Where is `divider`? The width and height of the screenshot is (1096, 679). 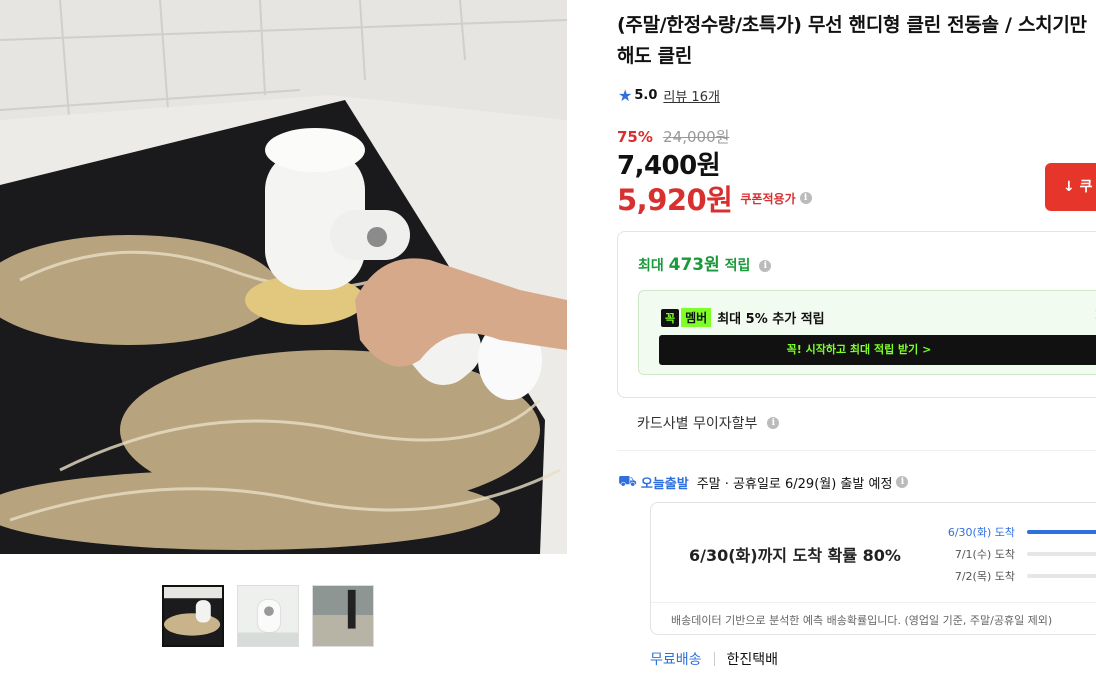 divider is located at coordinates (856, 450).